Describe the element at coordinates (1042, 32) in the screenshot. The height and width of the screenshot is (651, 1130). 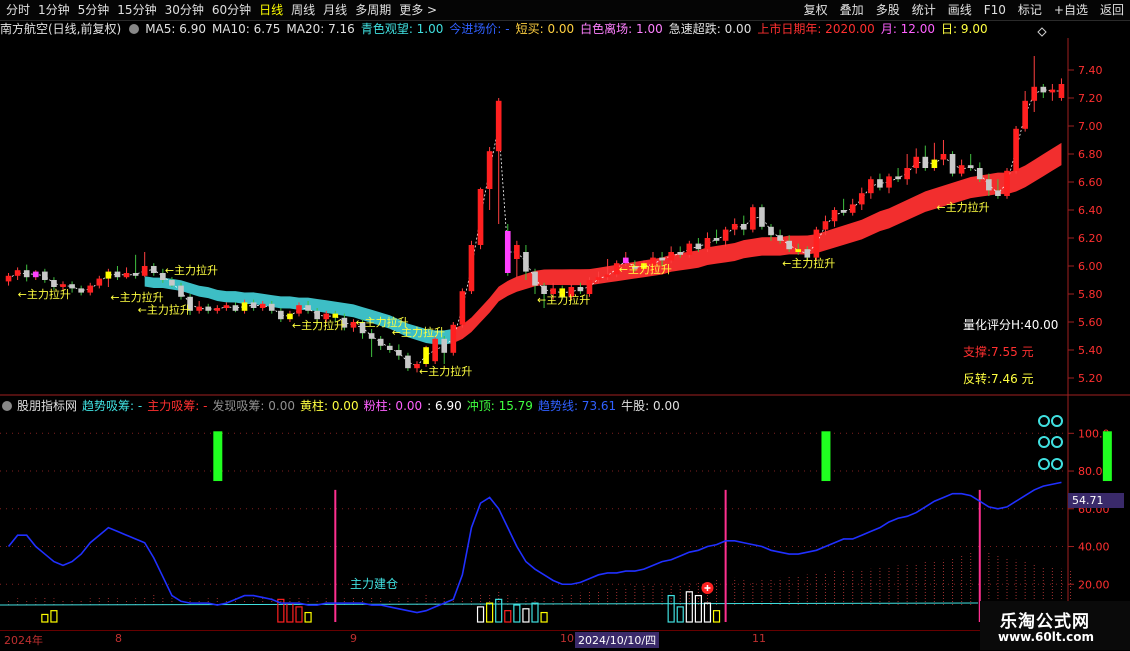
I see `diamond-icon` at that location.